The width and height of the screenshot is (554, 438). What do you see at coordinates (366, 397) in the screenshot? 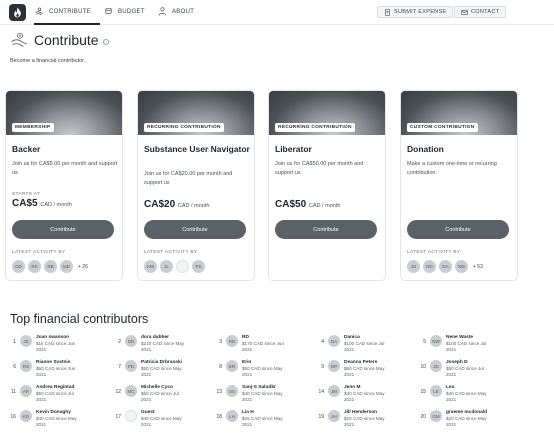
I see `contributor-item: 14 JM Jenn M $40 CAD since May 2021` at bounding box center [366, 397].